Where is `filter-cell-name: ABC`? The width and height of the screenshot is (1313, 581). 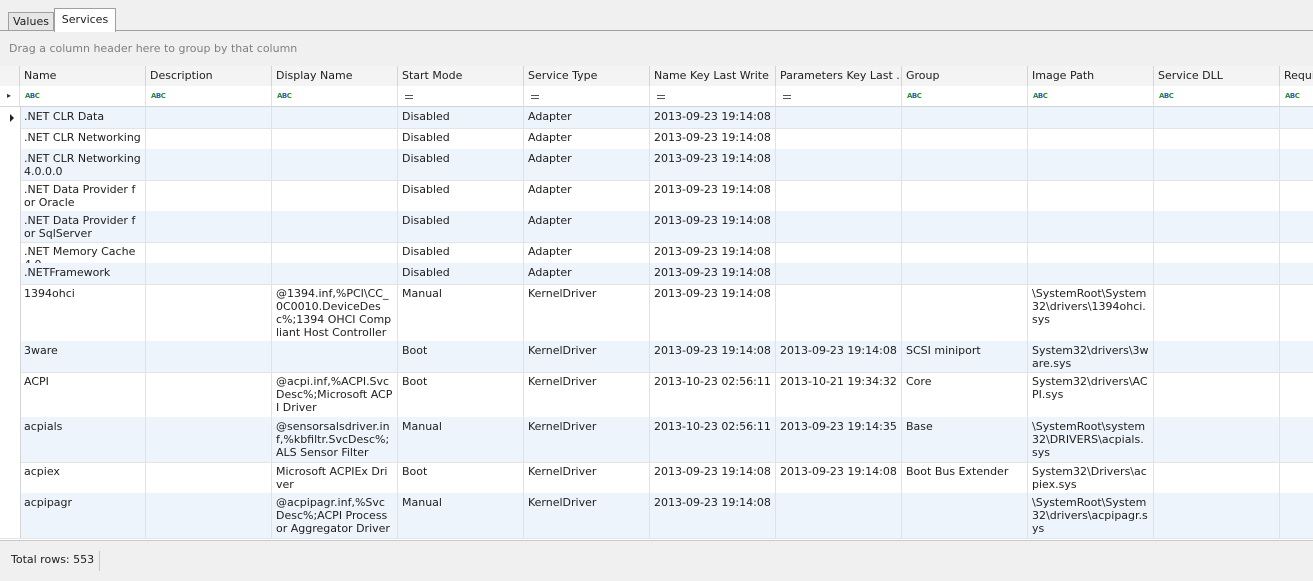 filter-cell-name: ABC is located at coordinates (83, 96).